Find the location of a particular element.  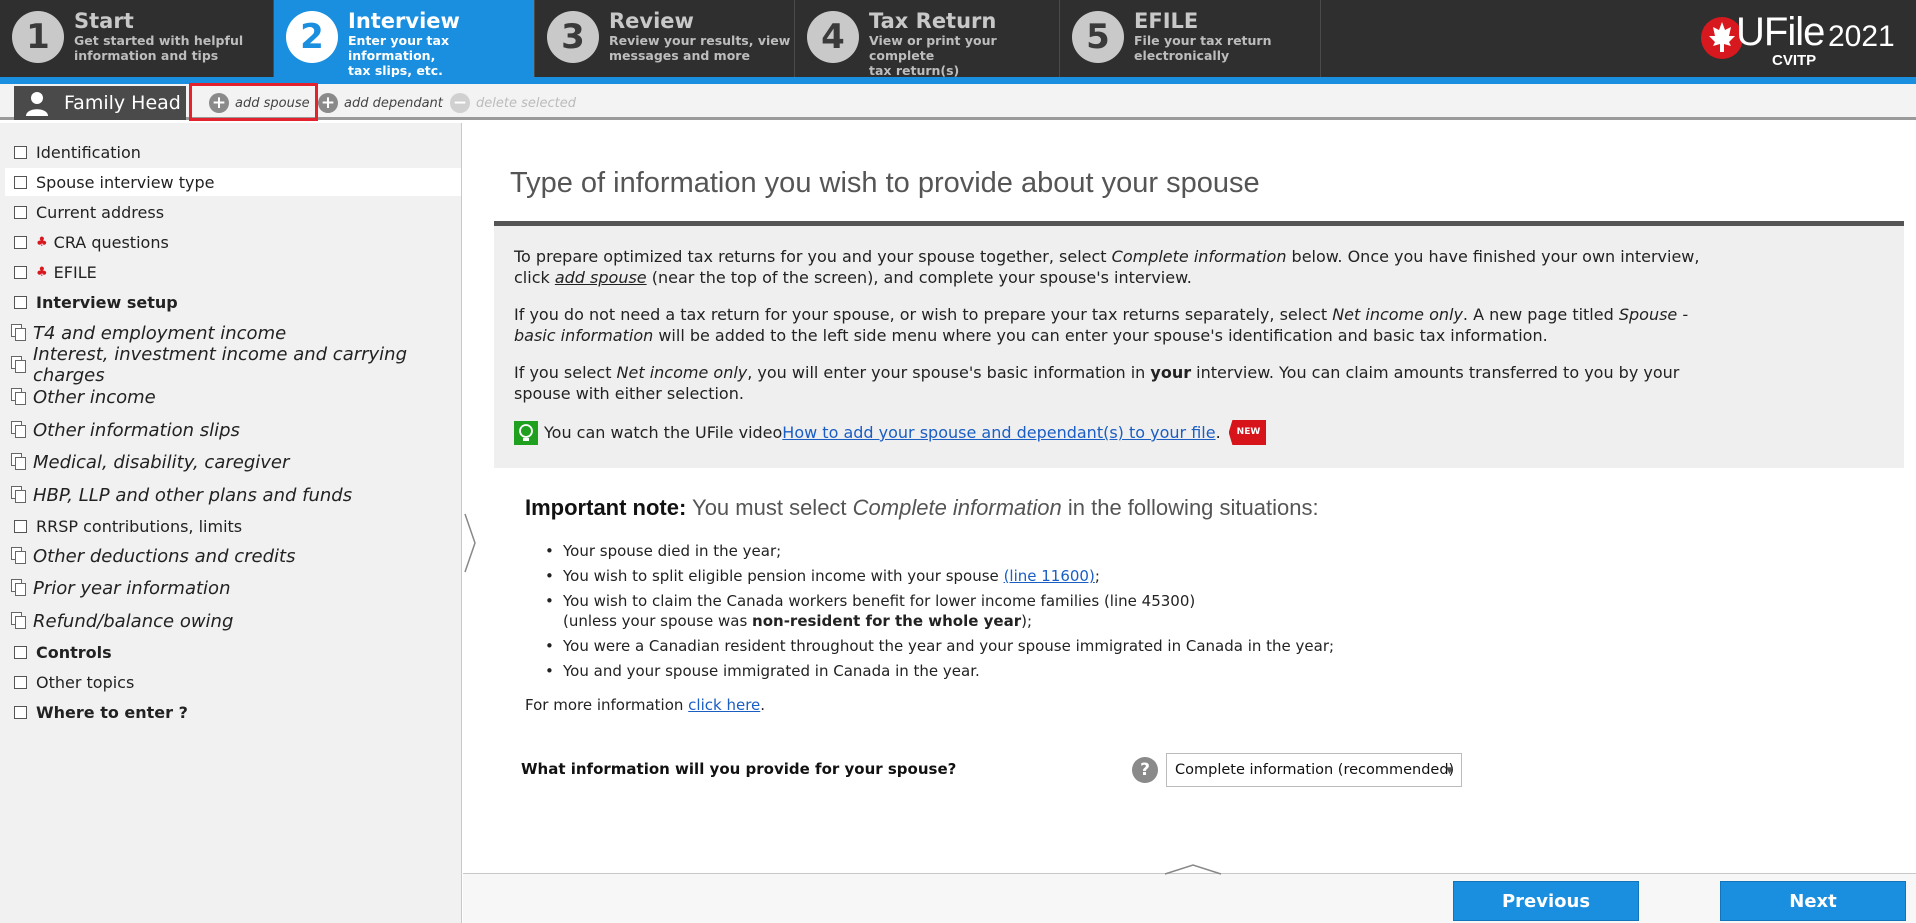

sidebar-item-other-information-slips: Other information slips is located at coordinates (233, 430).